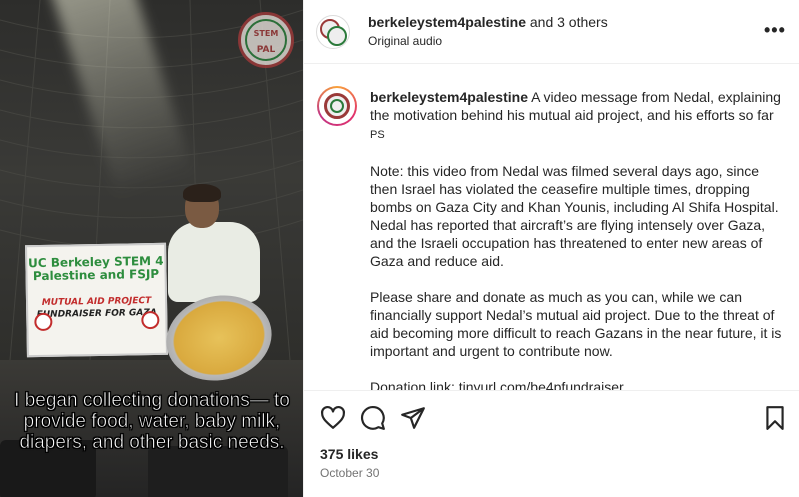 Image resolution: width=799 pixels, height=497 pixels. What do you see at coordinates (333, 418) in the screenshot?
I see `heart-icon` at bounding box center [333, 418].